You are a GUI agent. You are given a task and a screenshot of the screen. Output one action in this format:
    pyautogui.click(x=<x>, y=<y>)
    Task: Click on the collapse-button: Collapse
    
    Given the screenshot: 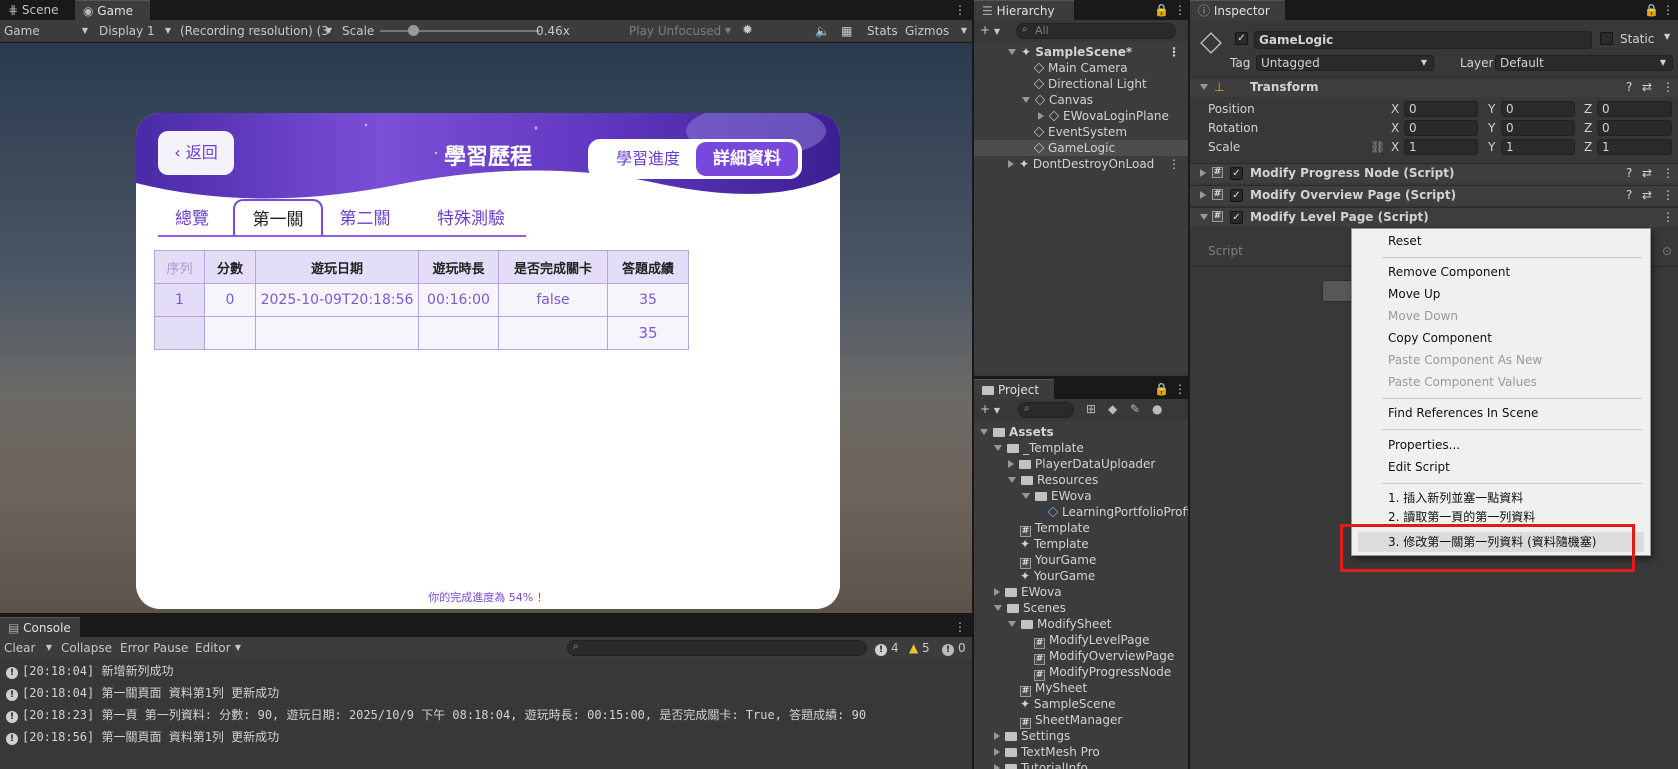 What is the action you would take?
    pyautogui.click(x=86, y=648)
    